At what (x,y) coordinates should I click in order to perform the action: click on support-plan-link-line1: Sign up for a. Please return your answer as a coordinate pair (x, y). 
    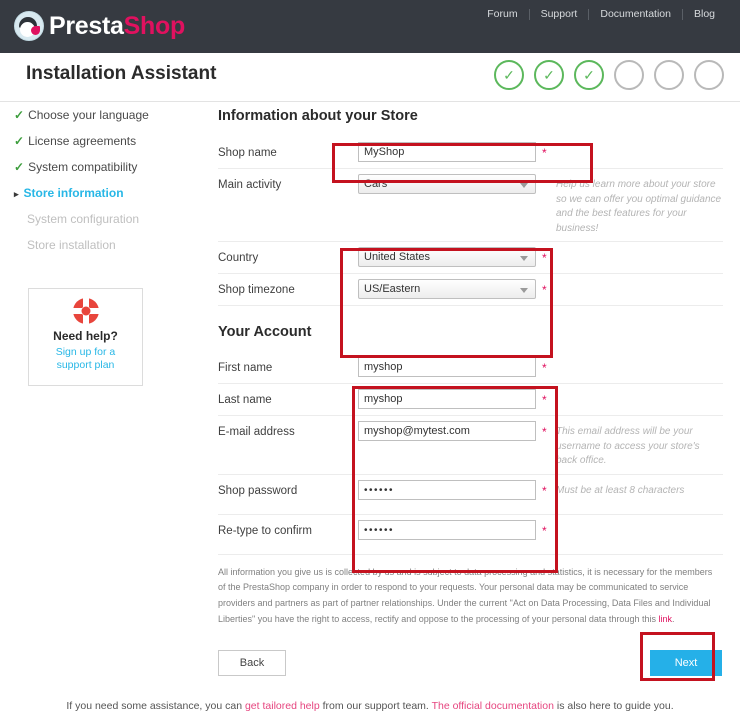
    Looking at the image, I should click on (85, 352).